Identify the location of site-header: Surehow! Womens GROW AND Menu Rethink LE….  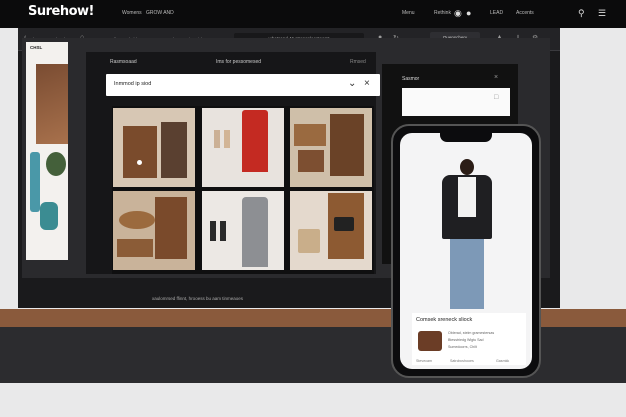
(313, 14).